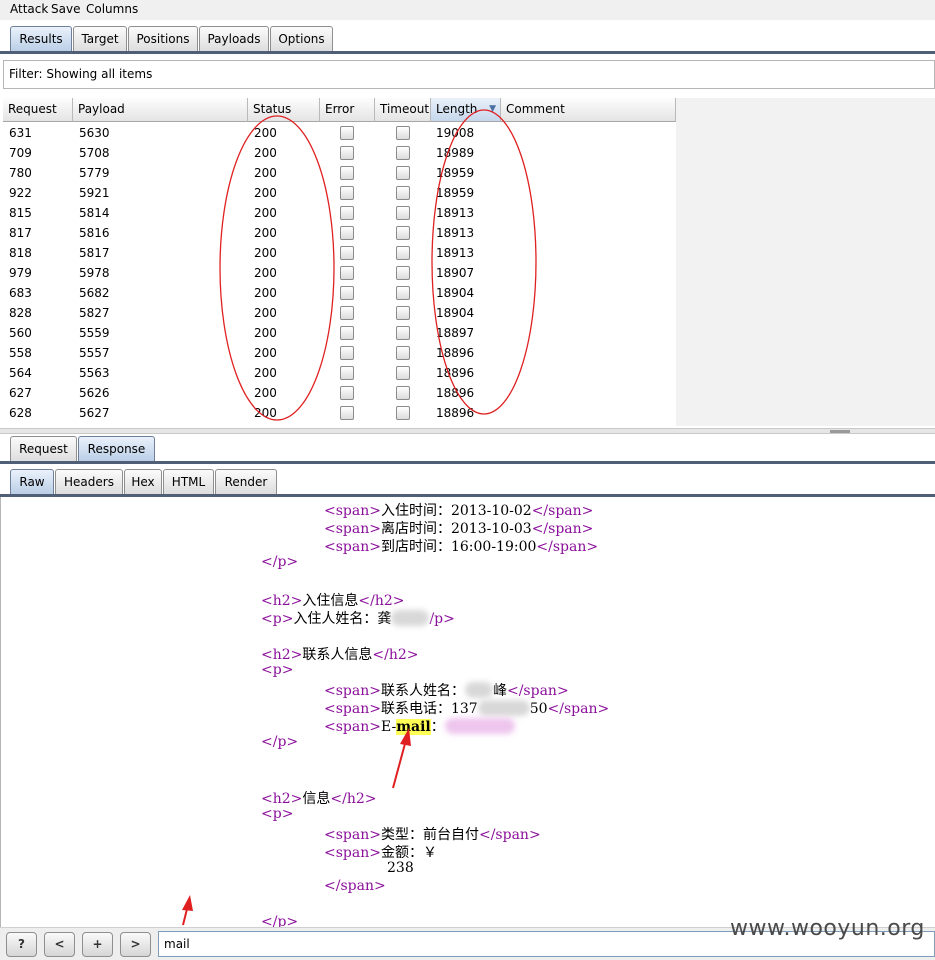 This screenshot has height=960, width=935. What do you see at coordinates (116, 449) in the screenshot?
I see `tab-response: Response` at bounding box center [116, 449].